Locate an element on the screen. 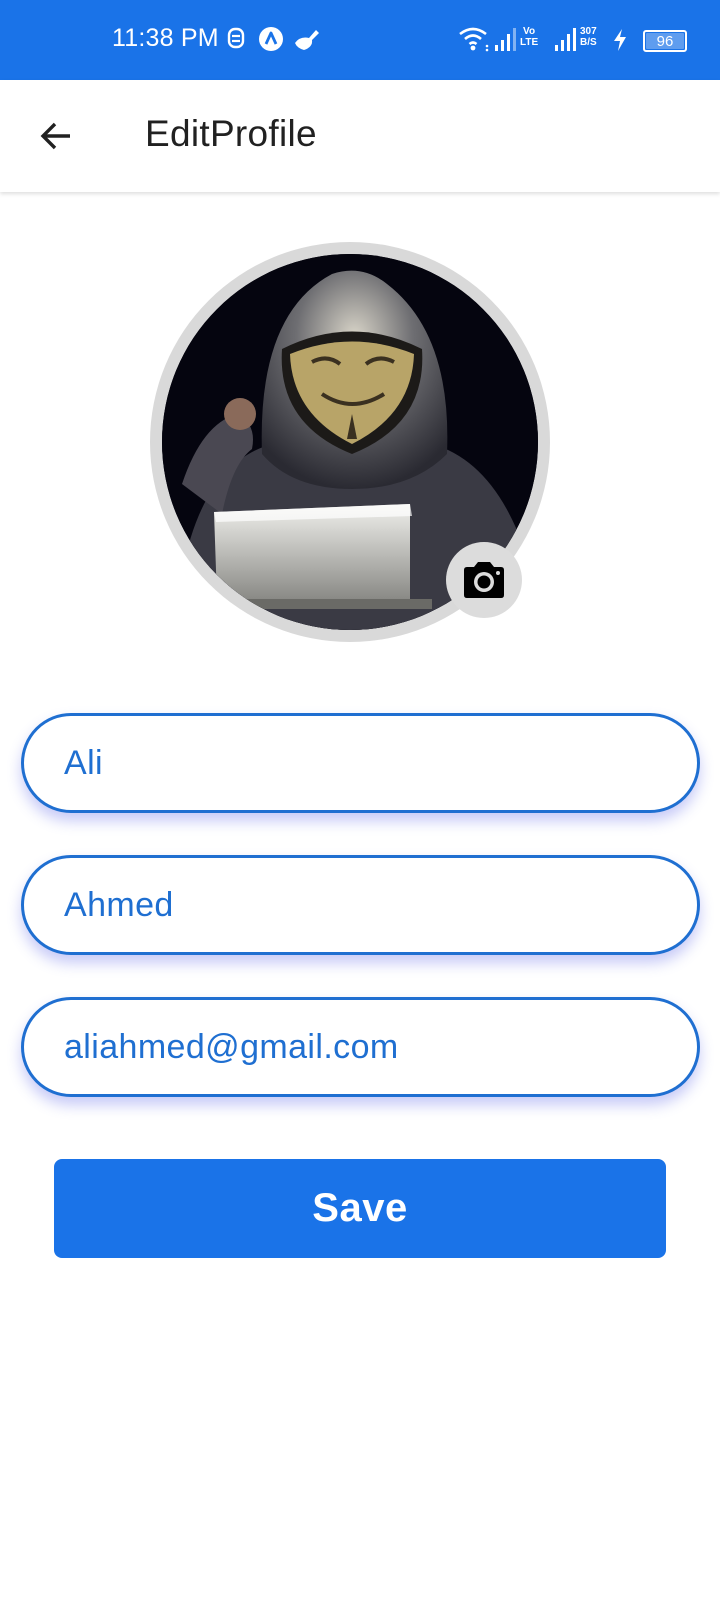  change-photo-button is located at coordinates (484, 580).